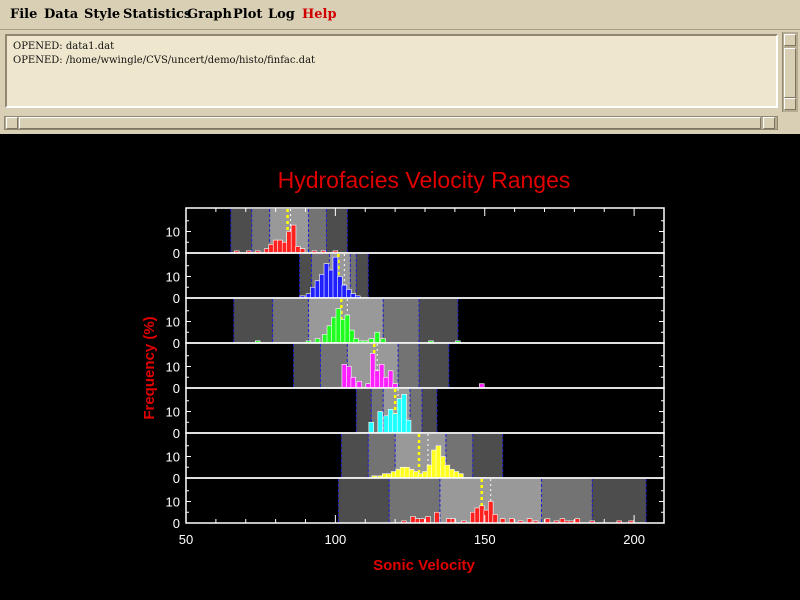 The height and width of the screenshot is (600, 800). I want to click on y-axis-label: Frequency (%), so click(149, 367).